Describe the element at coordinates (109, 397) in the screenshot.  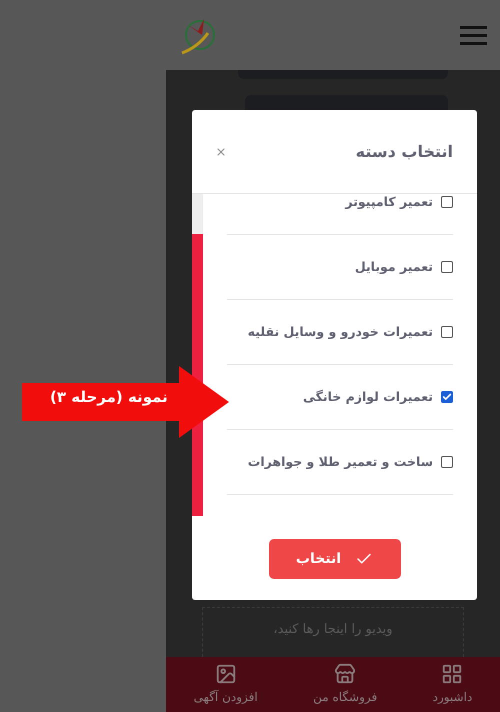
I see `callout-label: نمونه (مرحله ۳)` at that location.